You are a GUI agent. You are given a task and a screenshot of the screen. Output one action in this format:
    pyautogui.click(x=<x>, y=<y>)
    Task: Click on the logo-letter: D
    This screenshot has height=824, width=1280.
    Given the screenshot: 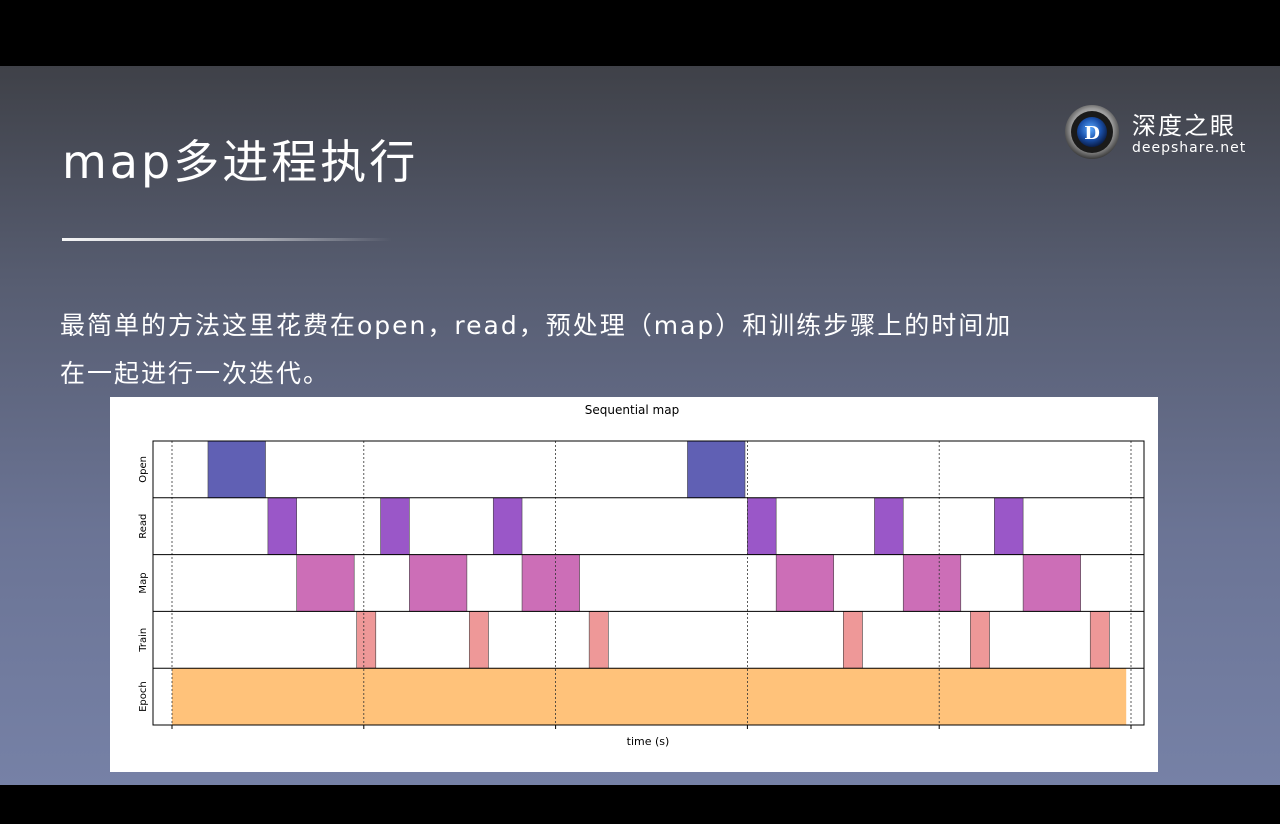 What is the action you would take?
    pyautogui.click(x=1092, y=133)
    